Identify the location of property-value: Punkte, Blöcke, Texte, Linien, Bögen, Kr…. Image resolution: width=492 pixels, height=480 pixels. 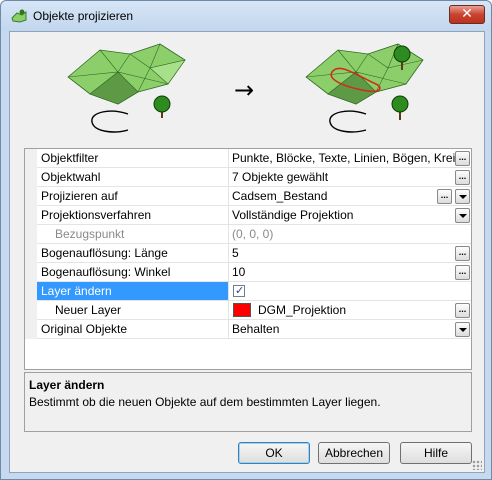
(350, 158).